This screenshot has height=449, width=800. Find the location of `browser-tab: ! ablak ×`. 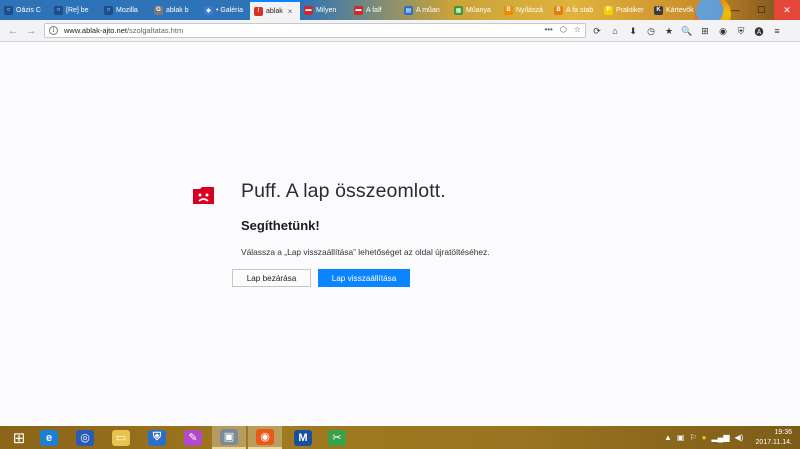

browser-tab: ! ablak × is located at coordinates (275, 10).